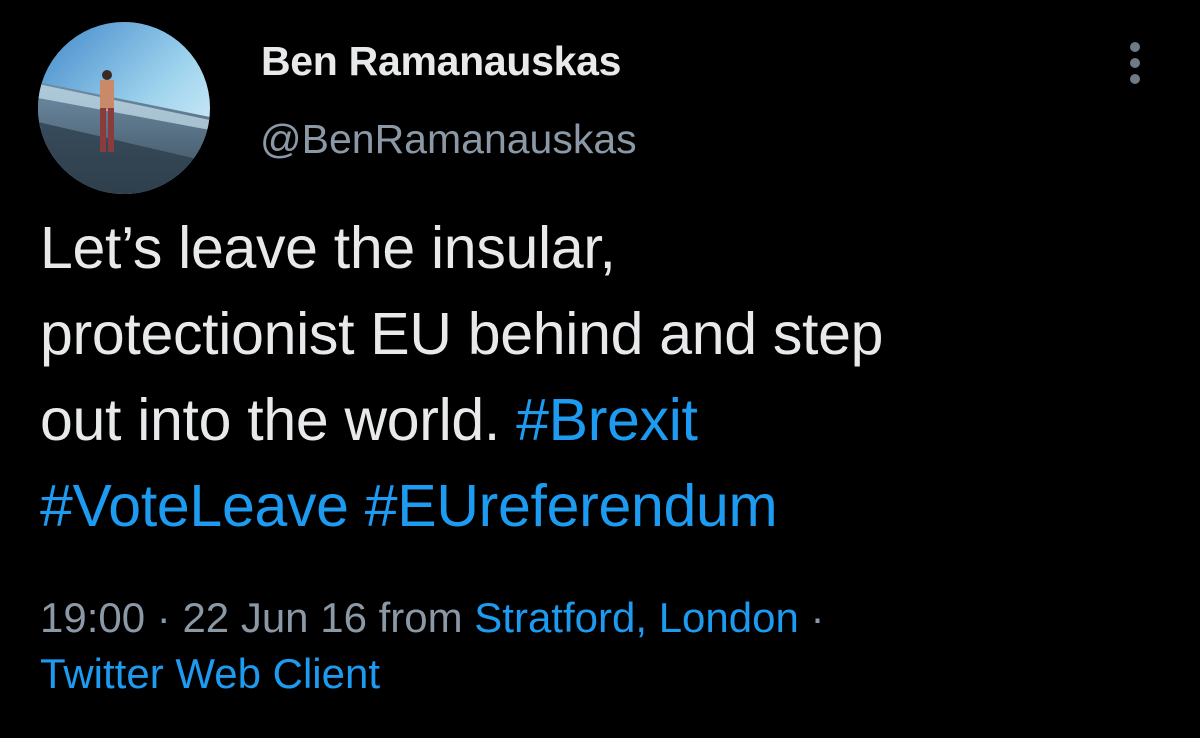 The image size is (1200, 738). What do you see at coordinates (1135, 63) in the screenshot?
I see `more-vertical-icon` at bounding box center [1135, 63].